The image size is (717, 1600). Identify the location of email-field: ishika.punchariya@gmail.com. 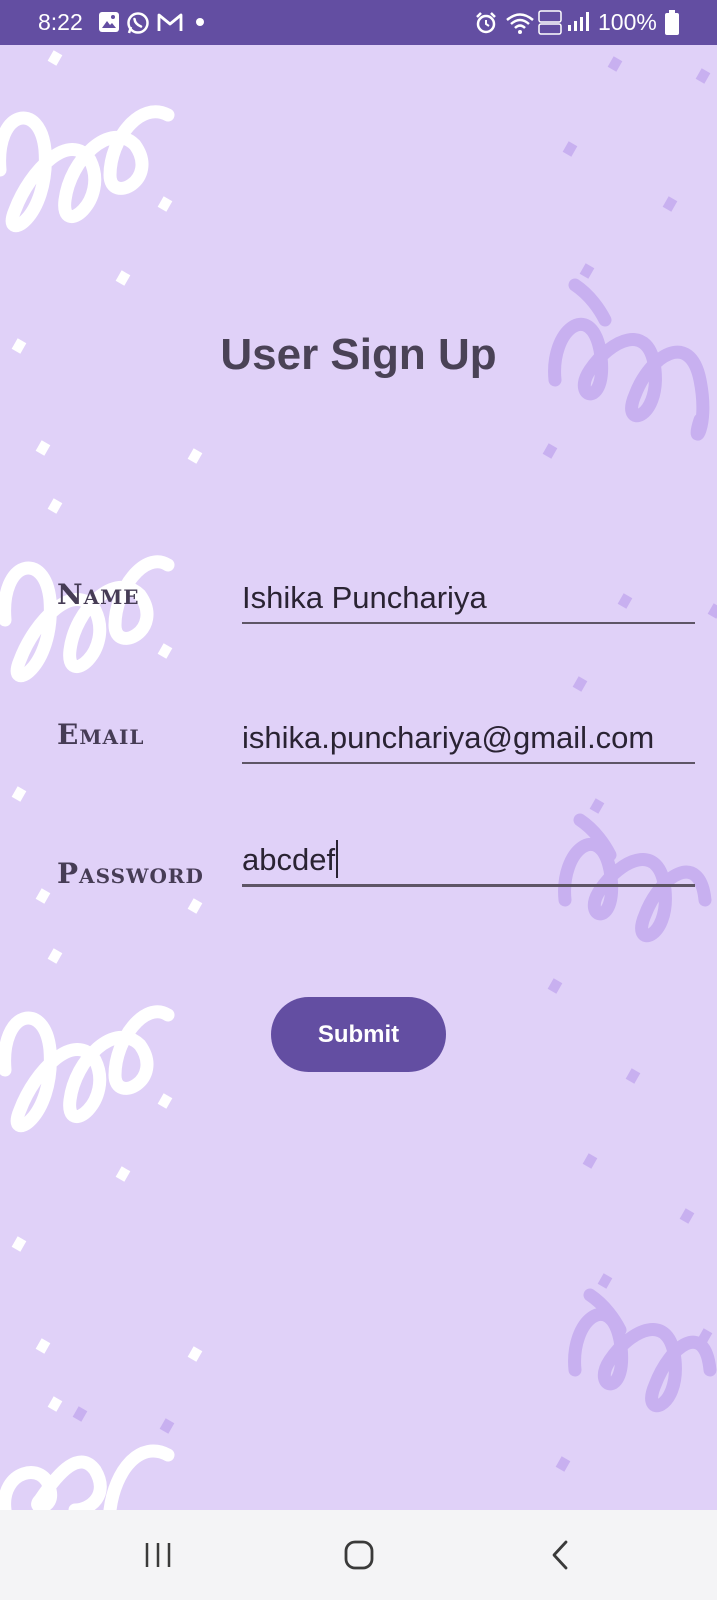
(468, 742).